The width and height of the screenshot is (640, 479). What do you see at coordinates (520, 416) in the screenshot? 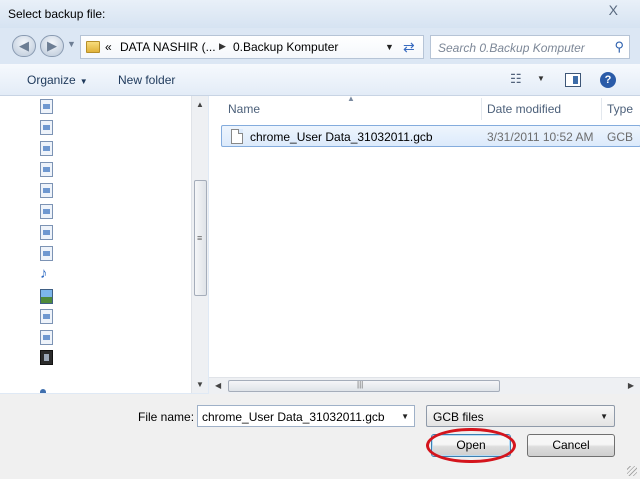
I see `file-type-select: GCB files ▼` at bounding box center [520, 416].